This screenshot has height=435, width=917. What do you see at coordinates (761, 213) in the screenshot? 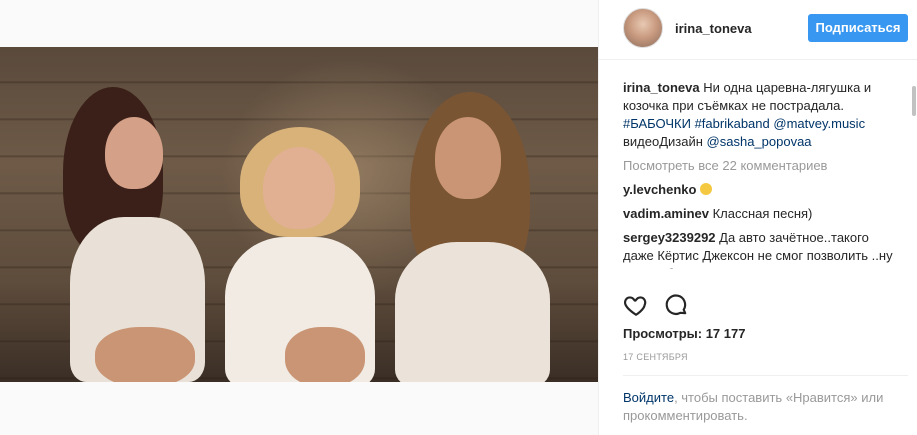
I see `comment-text: Классная песня)` at bounding box center [761, 213].